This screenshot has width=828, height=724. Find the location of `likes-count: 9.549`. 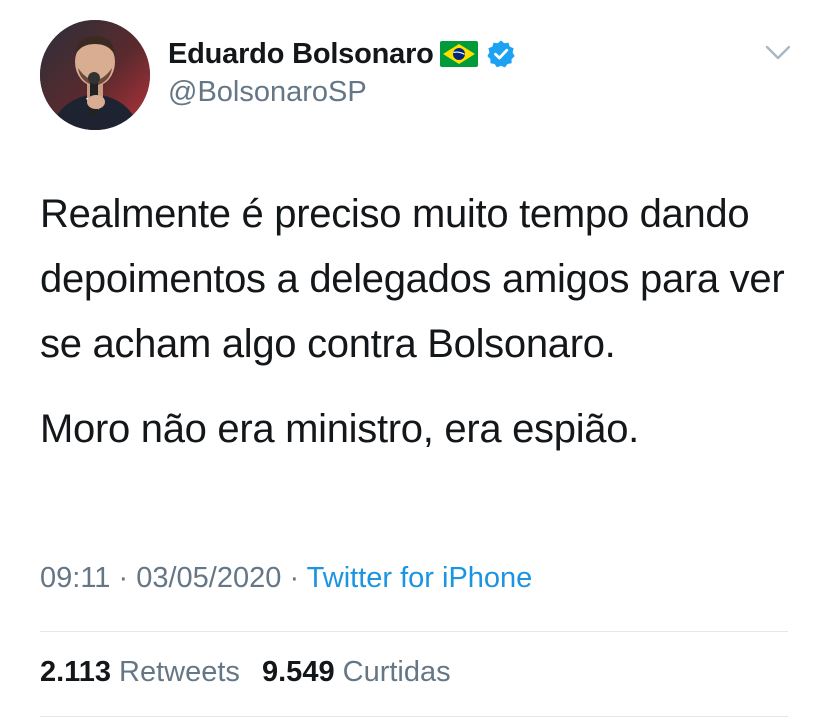

likes-count: 9.549 is located at coordinates (298, 672).